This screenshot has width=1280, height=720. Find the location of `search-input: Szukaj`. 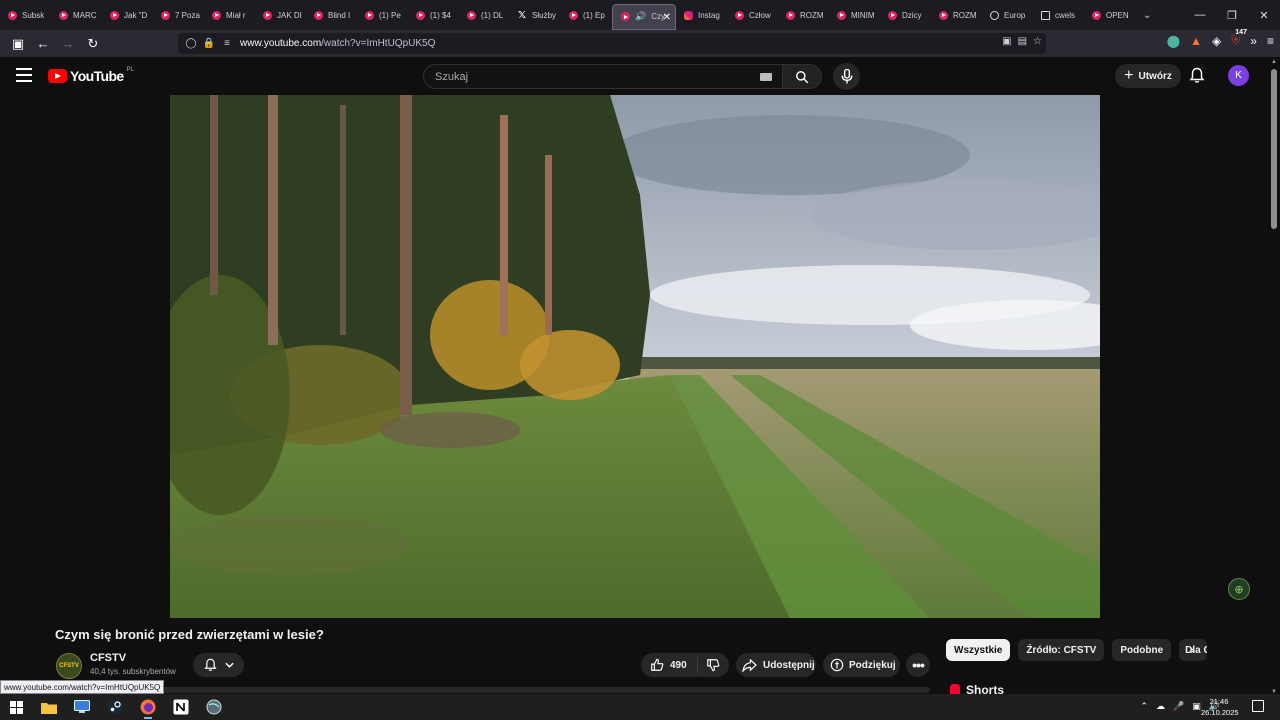

search-input: Szukaj is located at coordinates (603, 76).